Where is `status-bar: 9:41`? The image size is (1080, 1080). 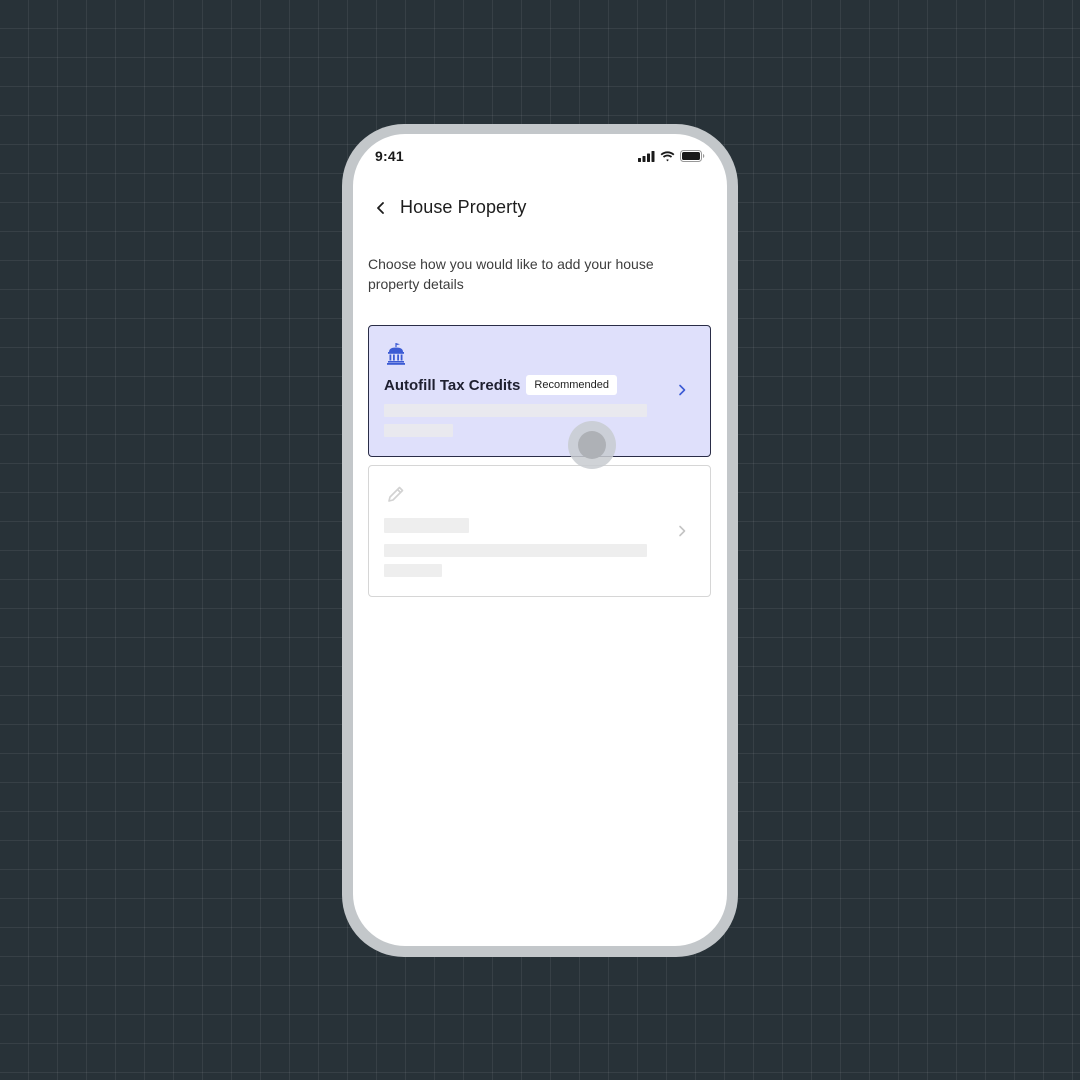 status-bar: 9:41 is located at coordinates (540, 156).